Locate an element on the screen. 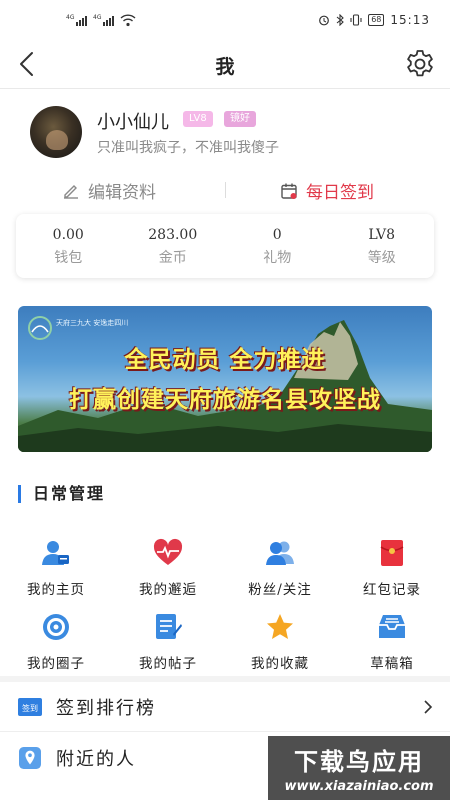  signal-icon-2: 4G is located at coordinates (104, 20).